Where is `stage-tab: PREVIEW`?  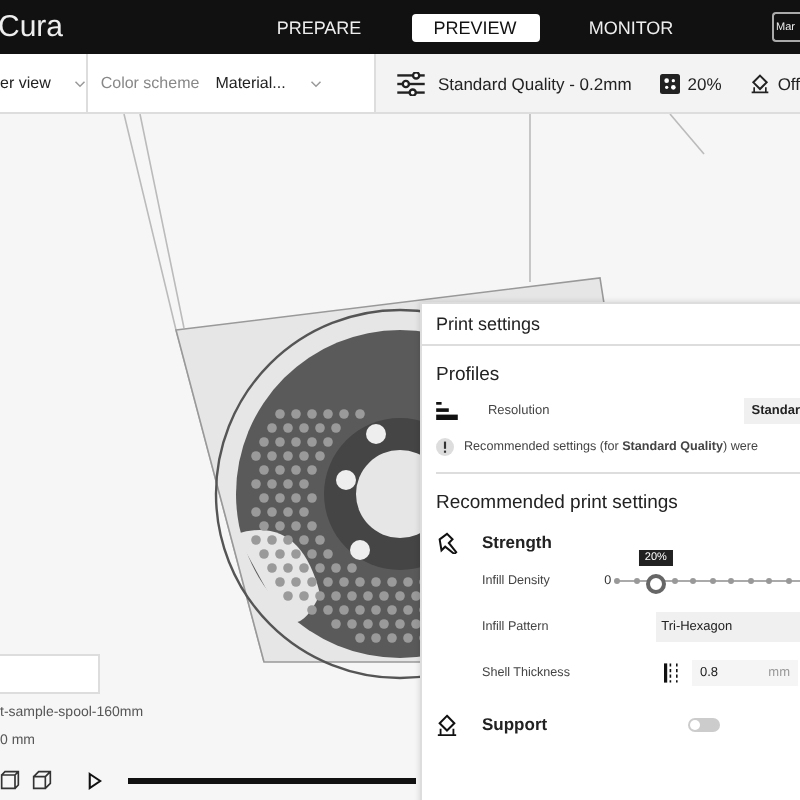
stage-tab: PREVIEW is located at coordinates (475, 27).